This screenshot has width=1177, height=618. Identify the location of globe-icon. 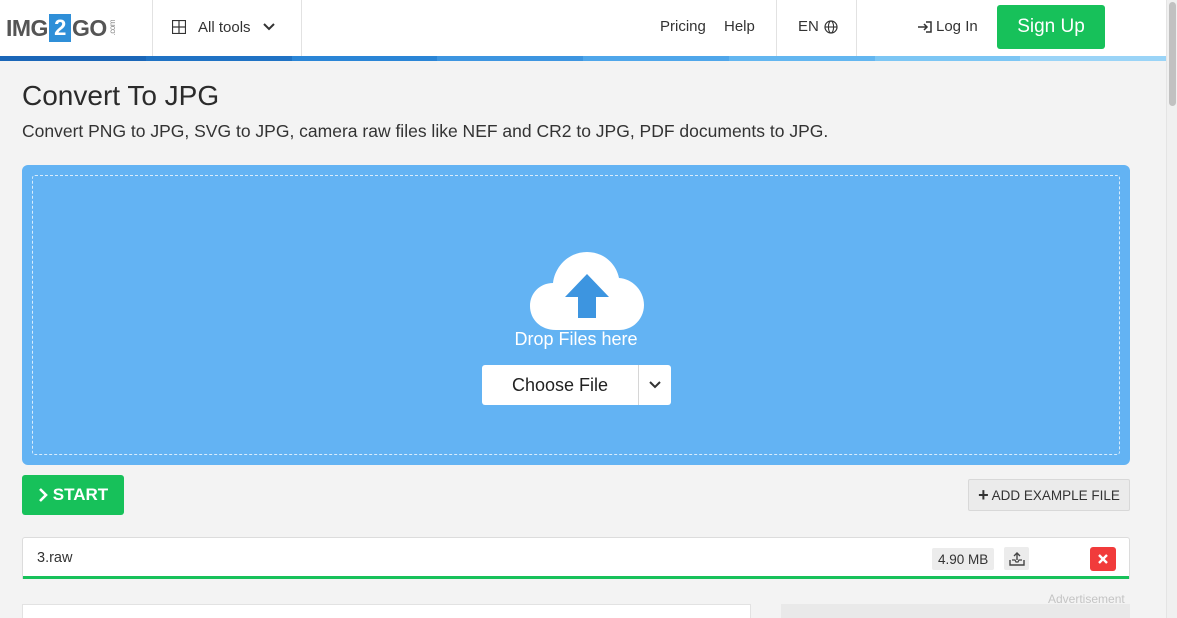
(831, 26).